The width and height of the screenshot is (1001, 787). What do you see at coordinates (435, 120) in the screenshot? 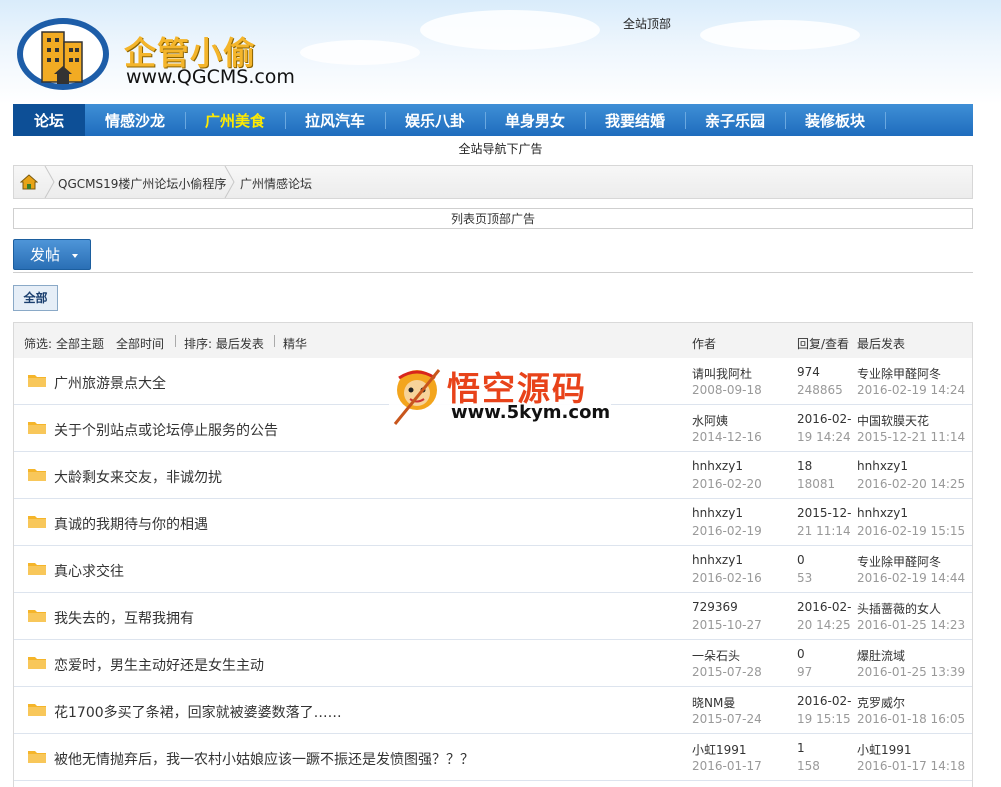
I see `nav-item-4: 娱乐八卦` at bounding box center [435, 120].